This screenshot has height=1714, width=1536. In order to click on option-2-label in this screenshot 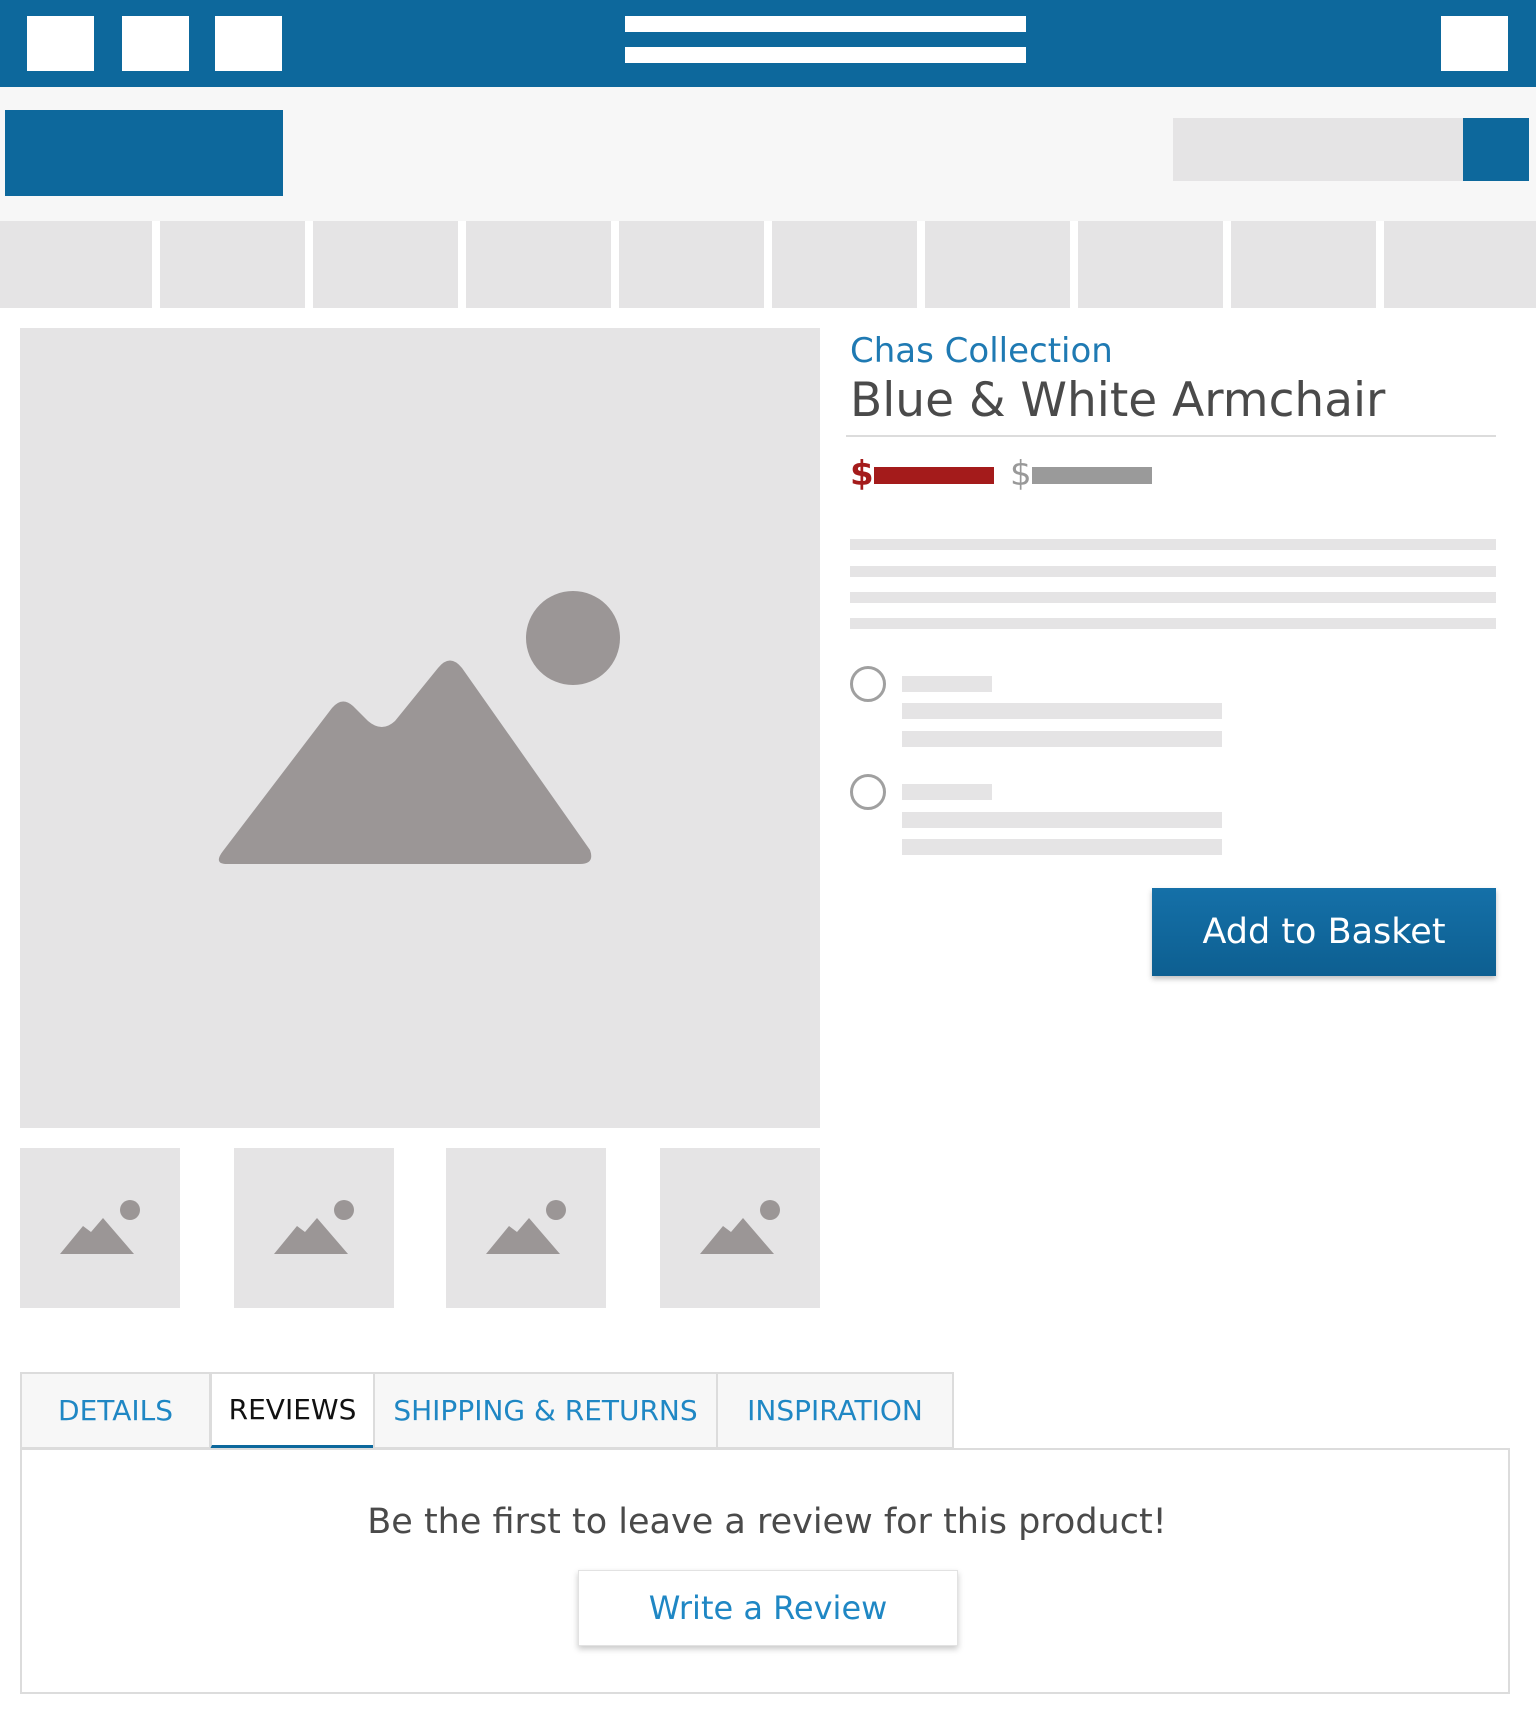, I will do `click(947, 792)`.